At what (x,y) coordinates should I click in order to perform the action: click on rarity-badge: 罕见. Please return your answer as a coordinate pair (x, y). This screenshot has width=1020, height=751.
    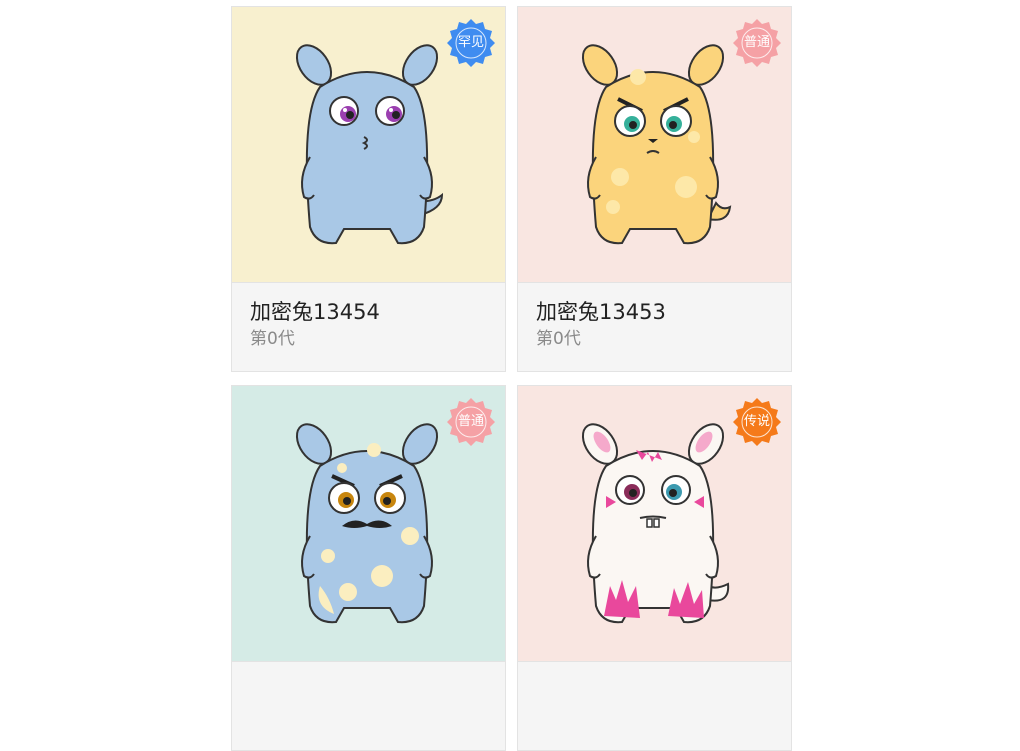
    Looking at the image, I should click on (471, 43).